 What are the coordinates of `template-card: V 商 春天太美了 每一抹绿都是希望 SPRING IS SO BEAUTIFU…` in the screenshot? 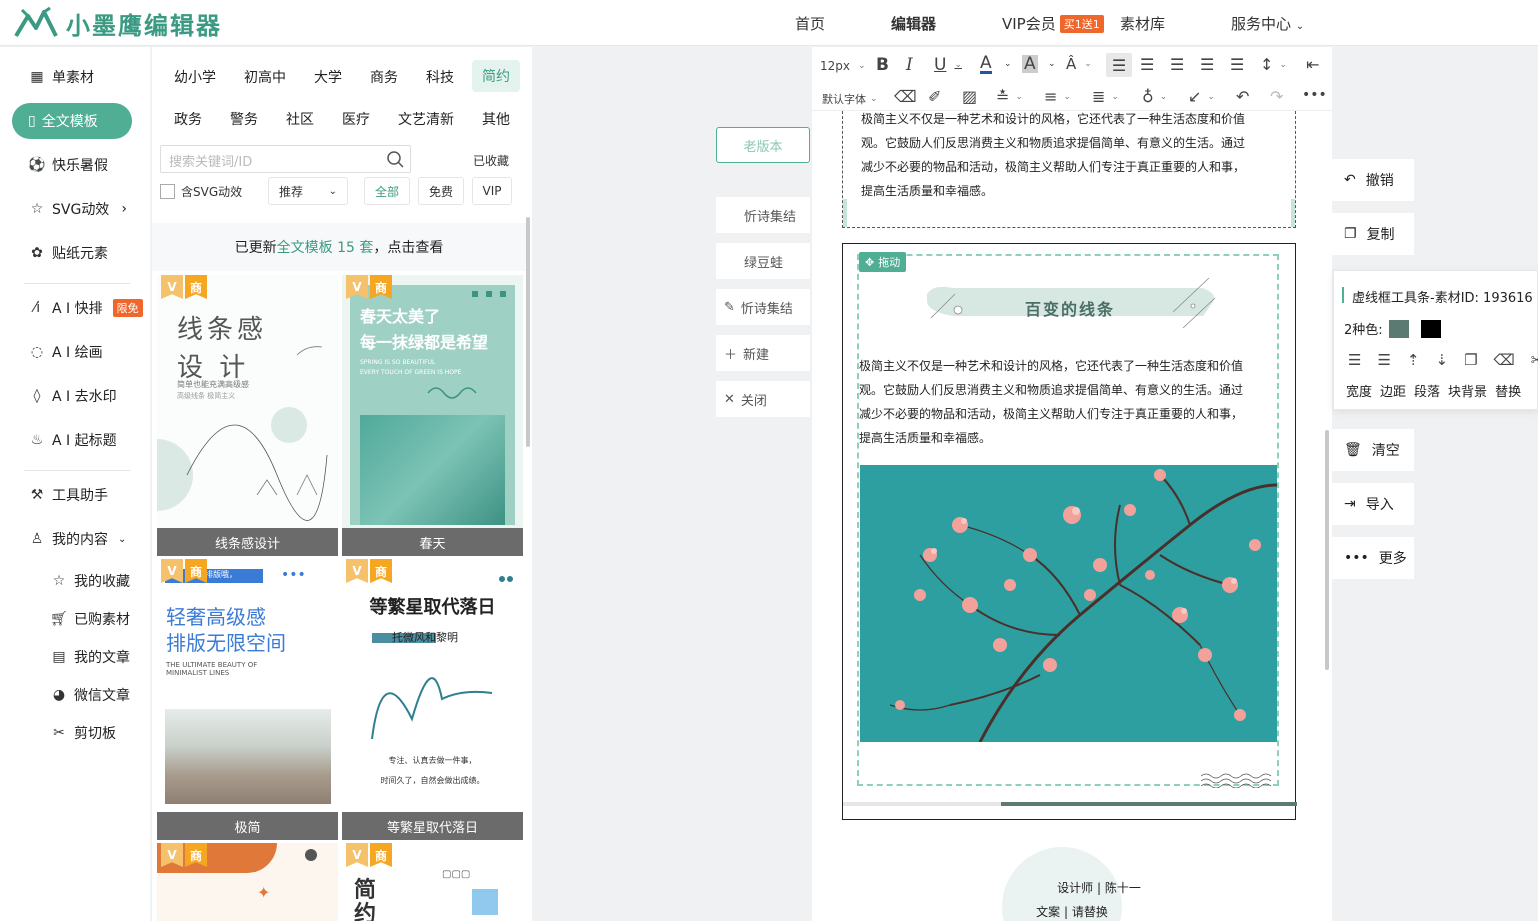 It's located at (432, 415).